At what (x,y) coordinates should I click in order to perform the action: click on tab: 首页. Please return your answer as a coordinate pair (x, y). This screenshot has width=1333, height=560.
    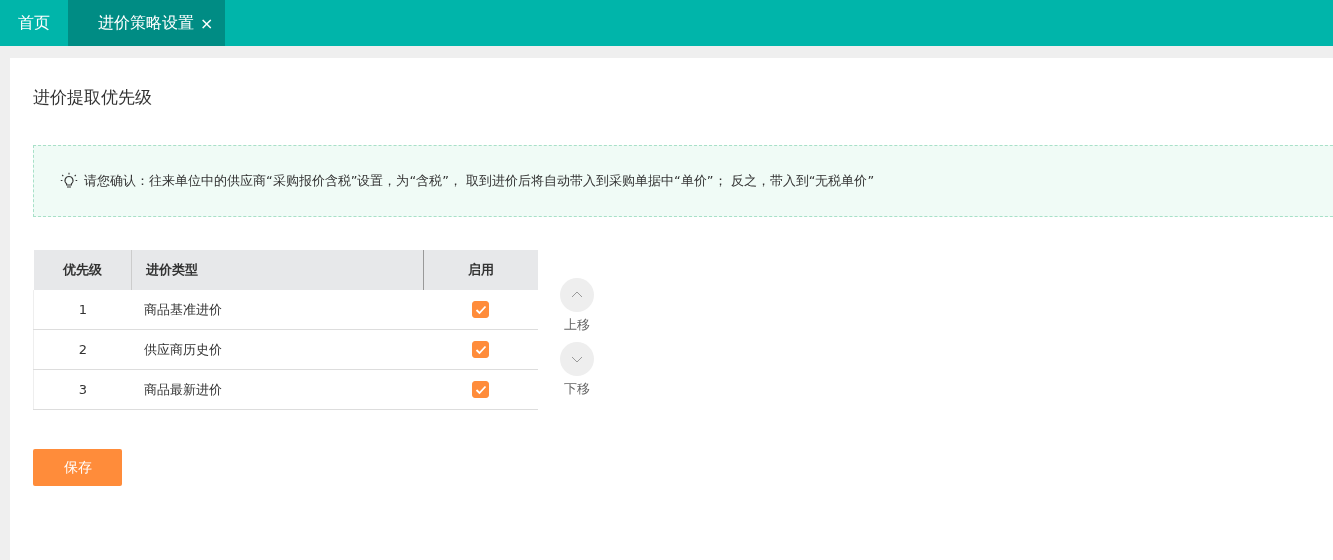
    Looking at the image, I should click on (34, 23).